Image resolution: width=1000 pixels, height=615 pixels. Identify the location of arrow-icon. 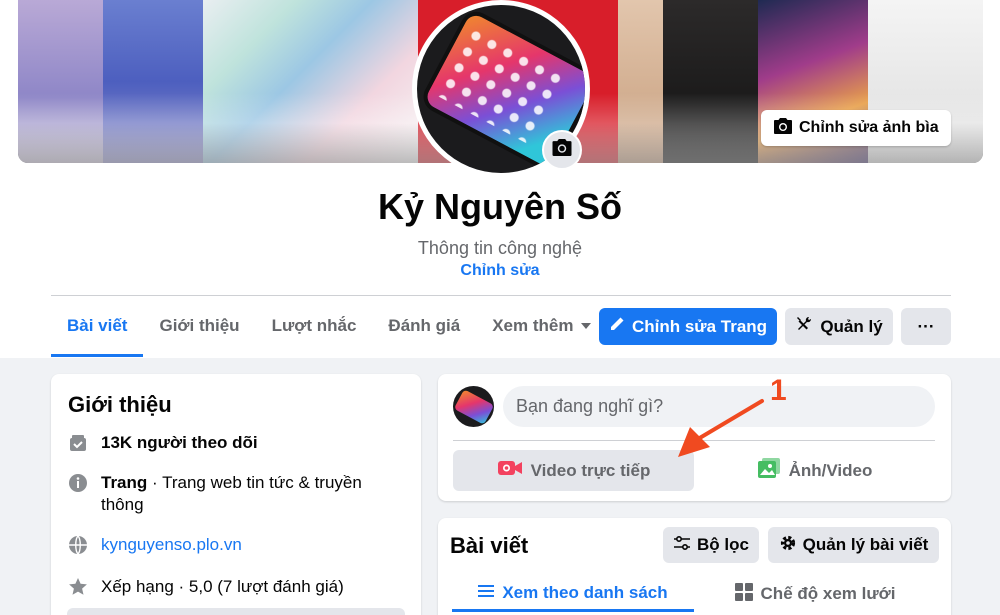
(721, 428).